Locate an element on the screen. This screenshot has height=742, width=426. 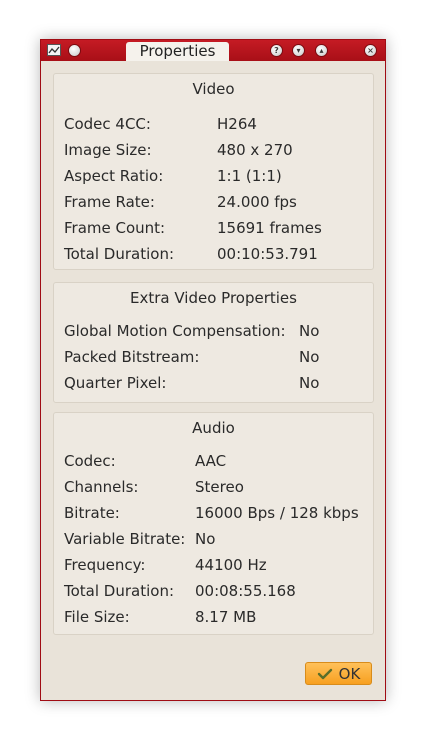
video-value: H264 is located at coordinates (237, 124).